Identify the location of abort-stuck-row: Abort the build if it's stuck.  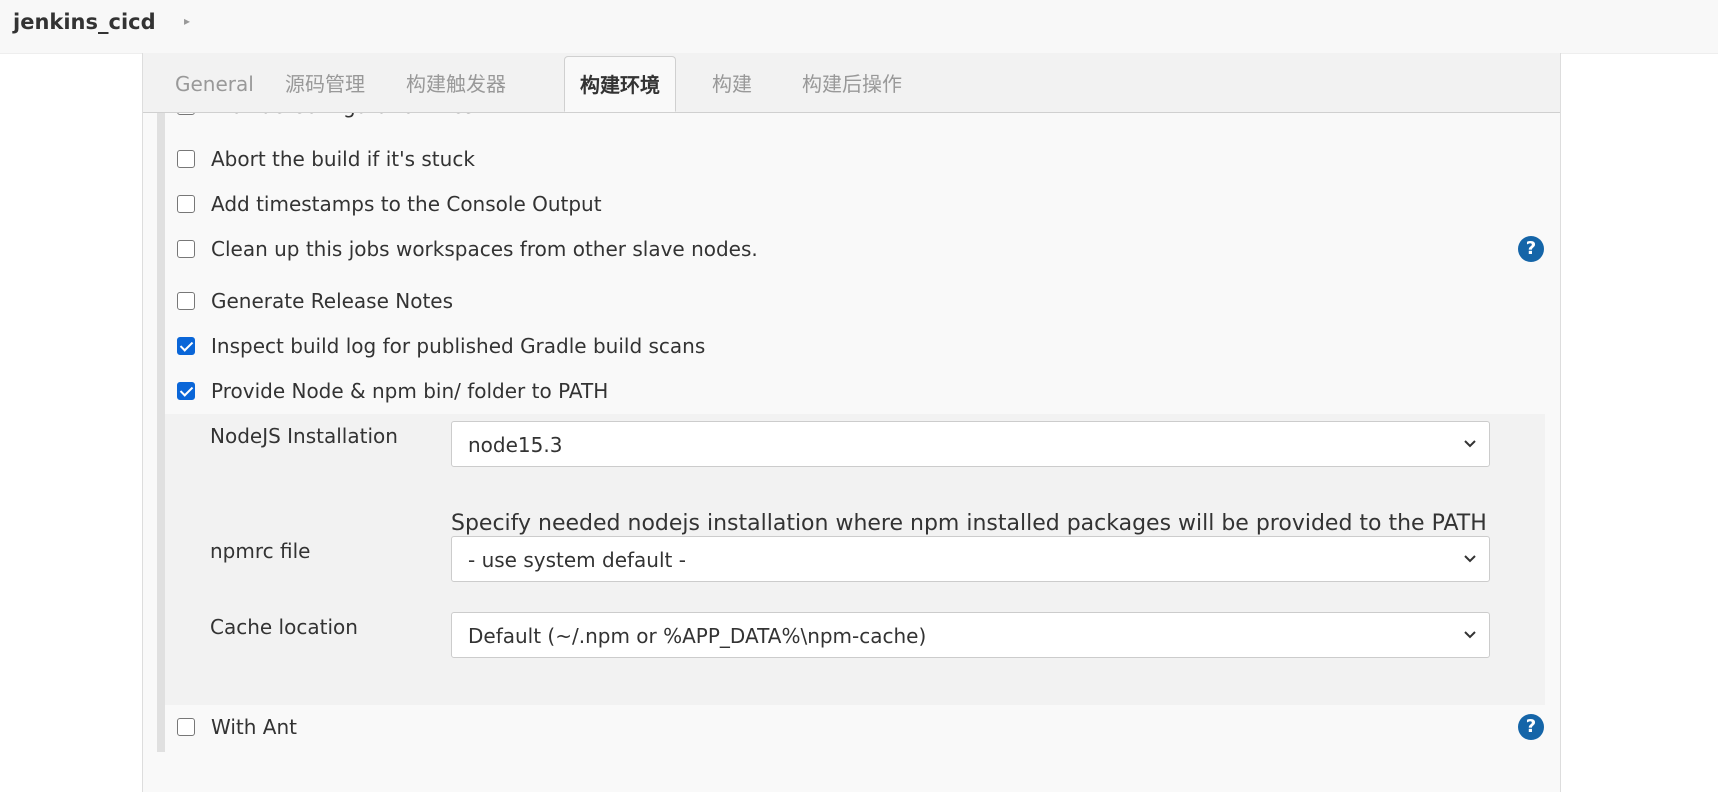
(326, 159).